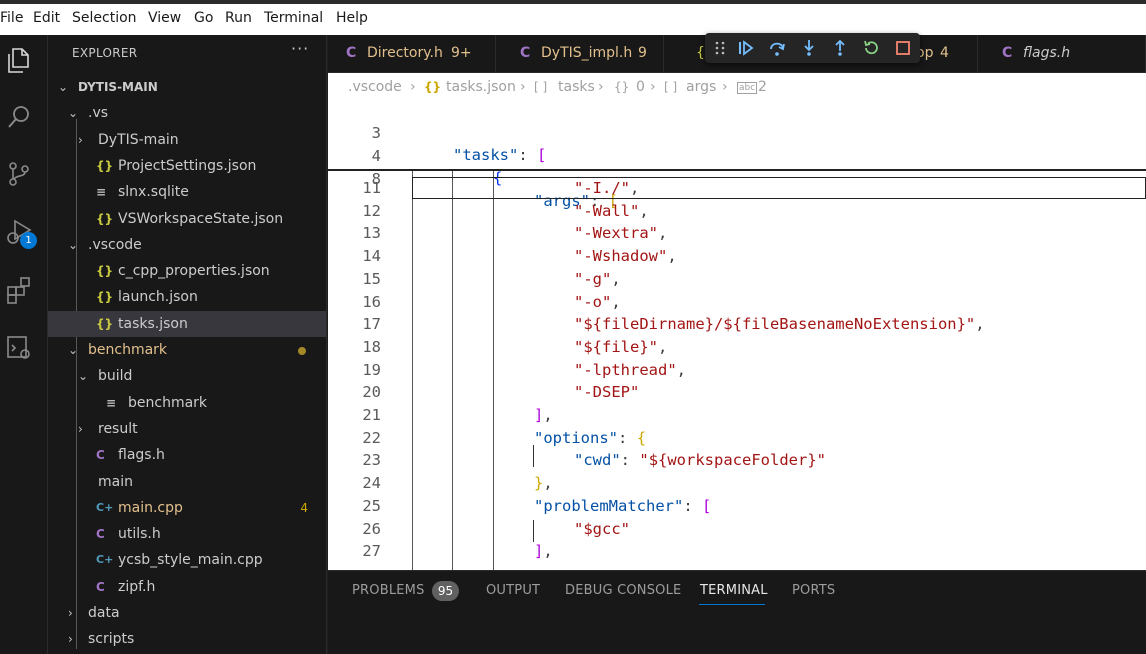 This screenshot has width=1146, height=654. Describe the element at coordinates (813, 590) in the screenshot. I see `tab-ports: PORTS` at that location.